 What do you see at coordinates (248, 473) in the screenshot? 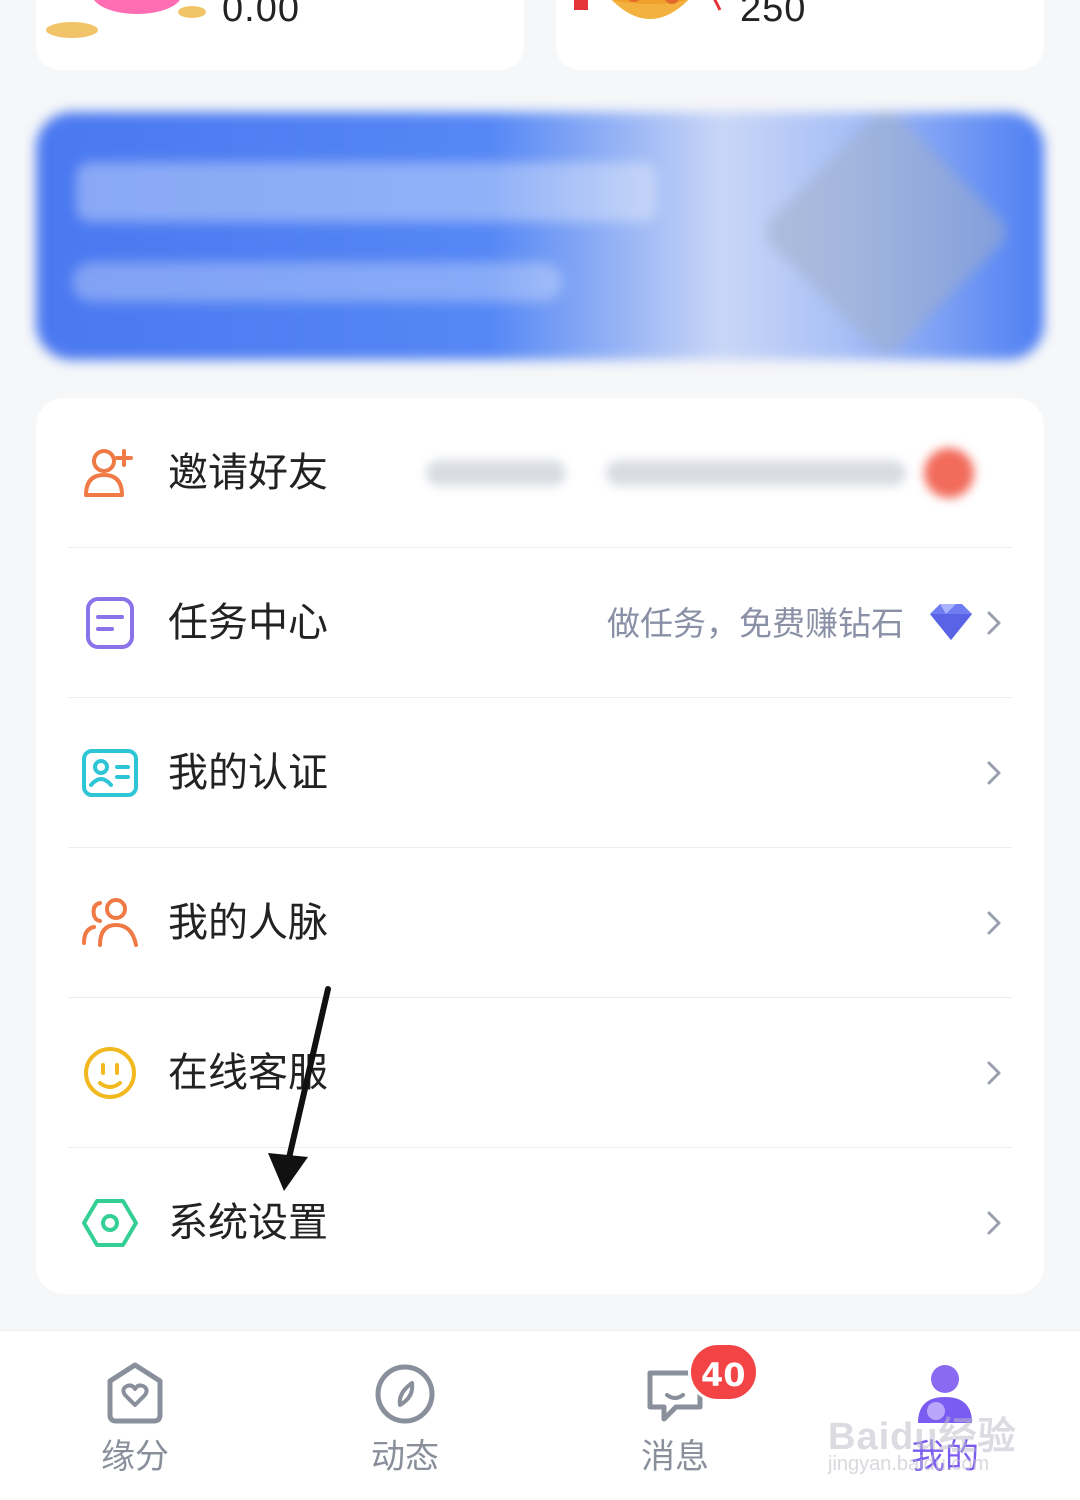
I see `menu-label: 邀请好友` at bounding box center [248, 473].